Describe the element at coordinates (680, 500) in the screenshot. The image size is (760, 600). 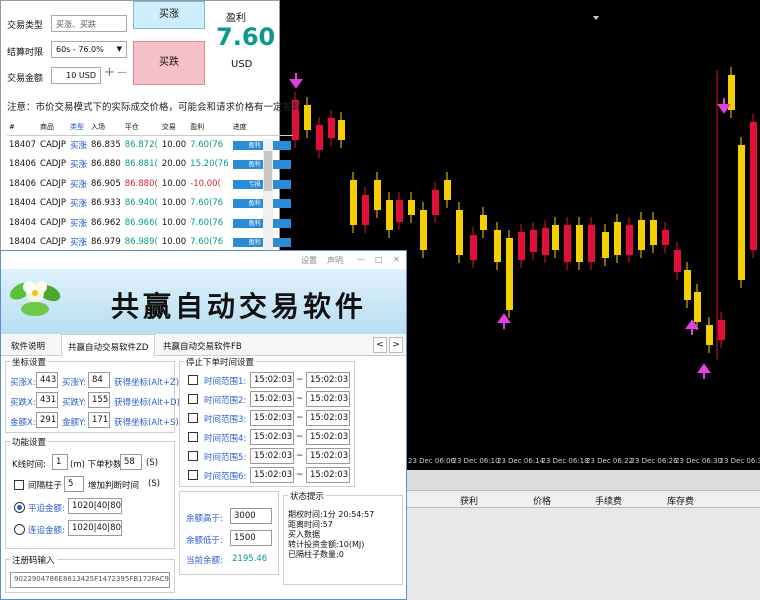
I see `terminal-col-swap: 库存费` at that location.